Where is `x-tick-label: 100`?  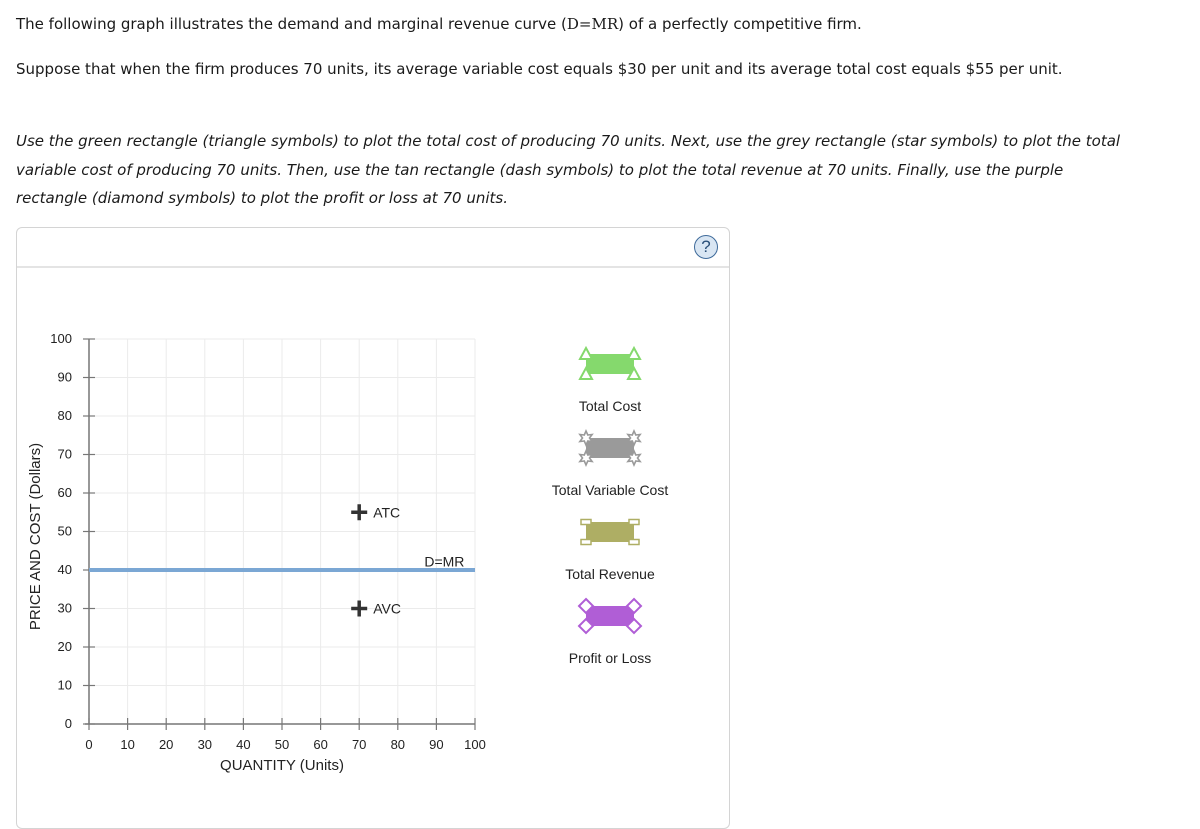 x-tick-label: 100 is located at coordinates (475, 744).